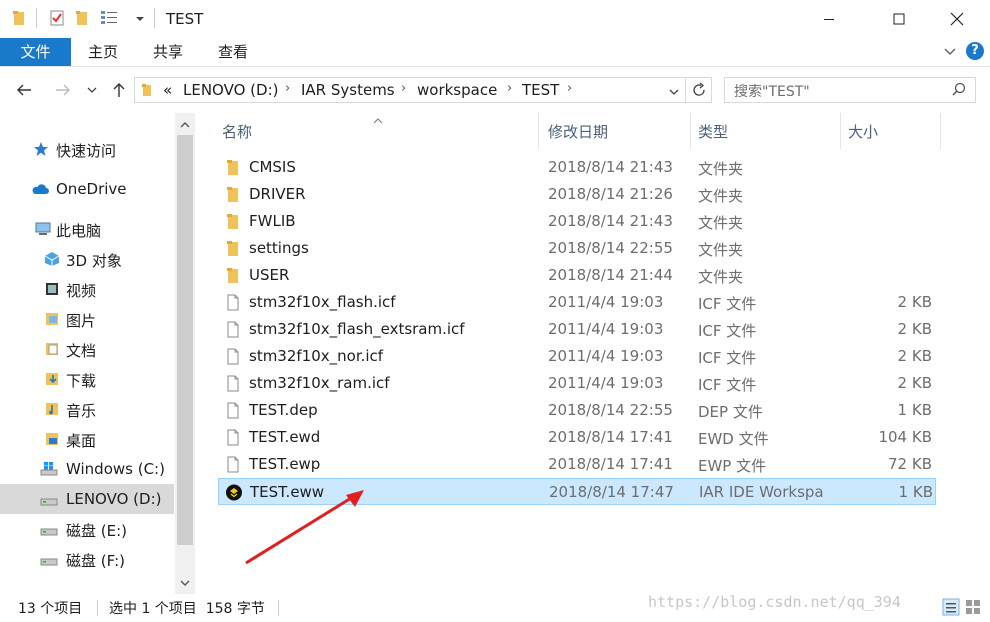  Describe the element at coordinates (87, 379) in the screenshot. I see `sidebar-item-downloads: 下载` at that location.